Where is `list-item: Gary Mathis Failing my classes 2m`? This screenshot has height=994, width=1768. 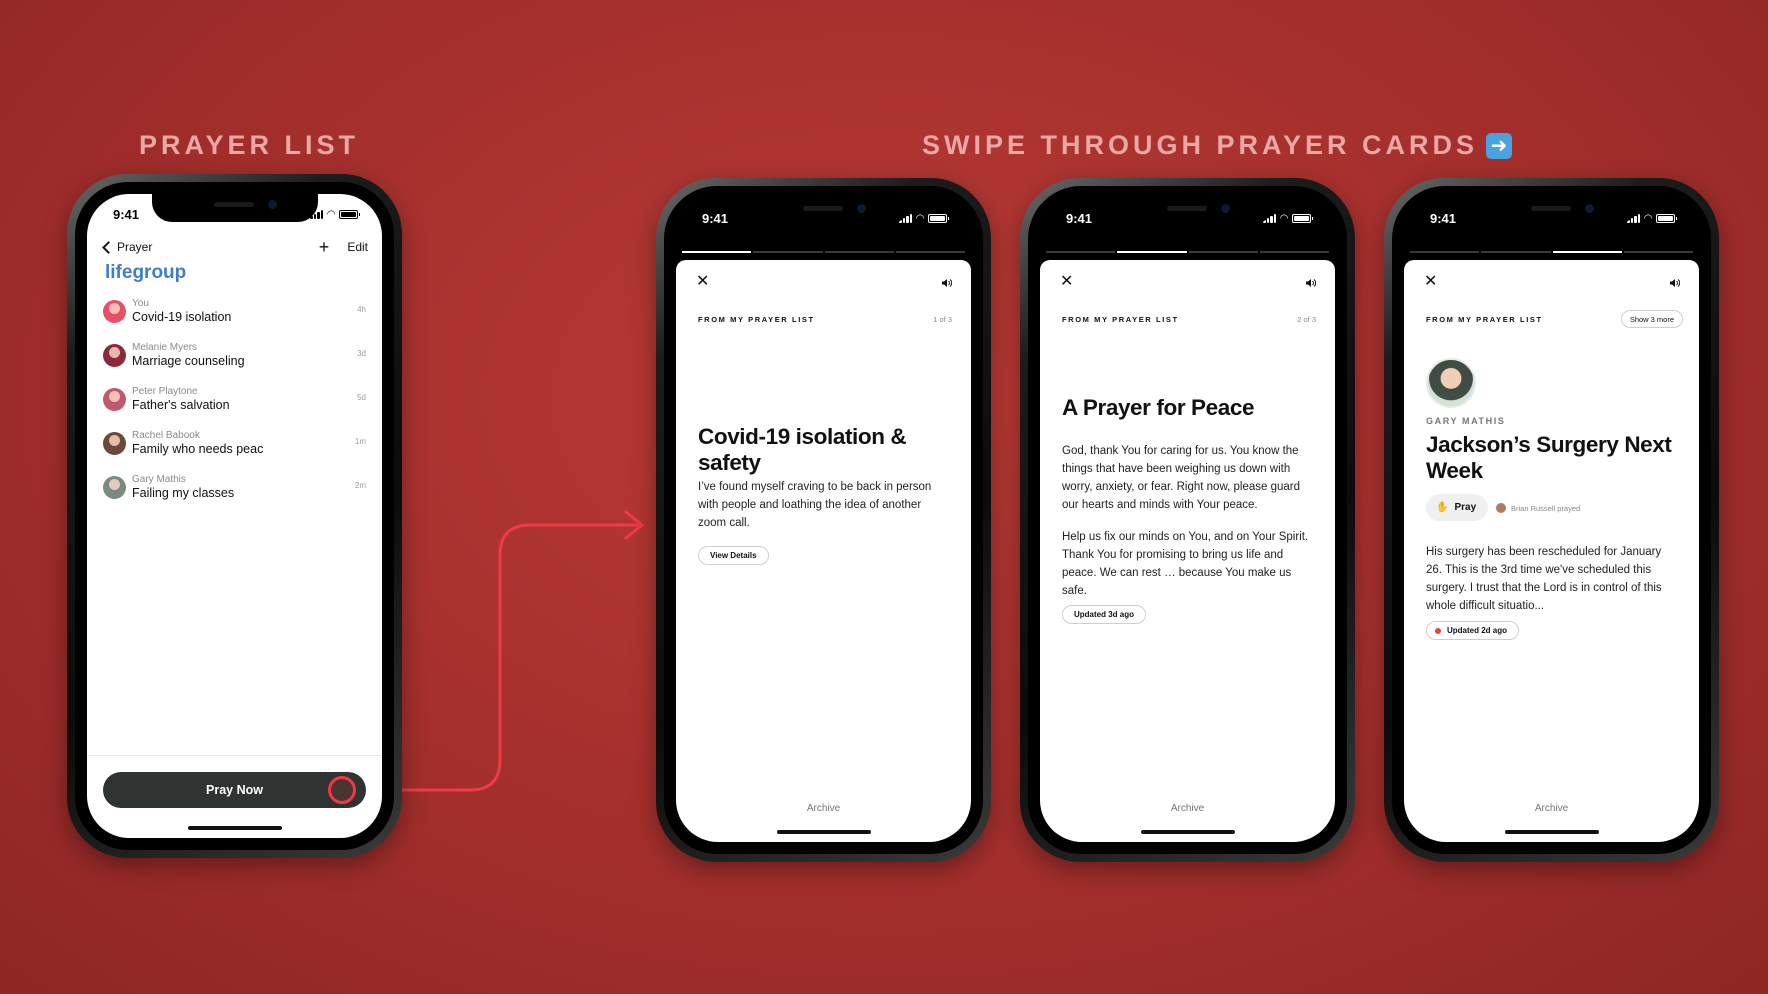 list-item: Gary Mathis Failing my classes 2m is located at coordinates (235, 496).